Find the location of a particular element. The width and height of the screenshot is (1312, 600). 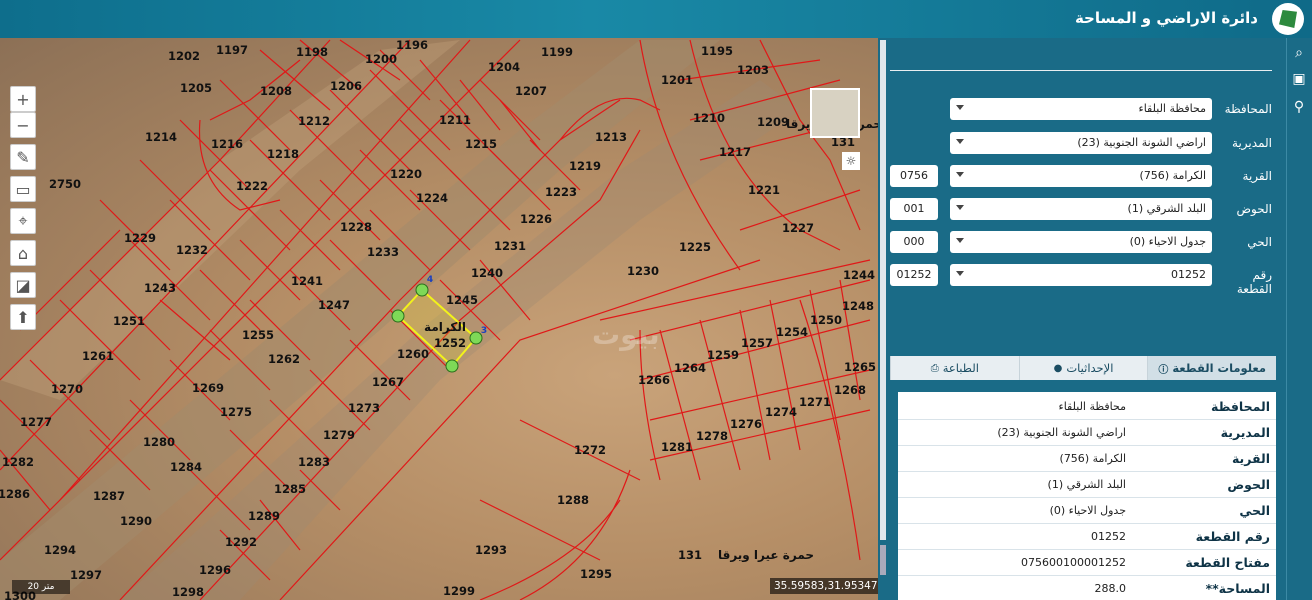

parcel-number-label: 1218 is located at coordinates (283, 154).